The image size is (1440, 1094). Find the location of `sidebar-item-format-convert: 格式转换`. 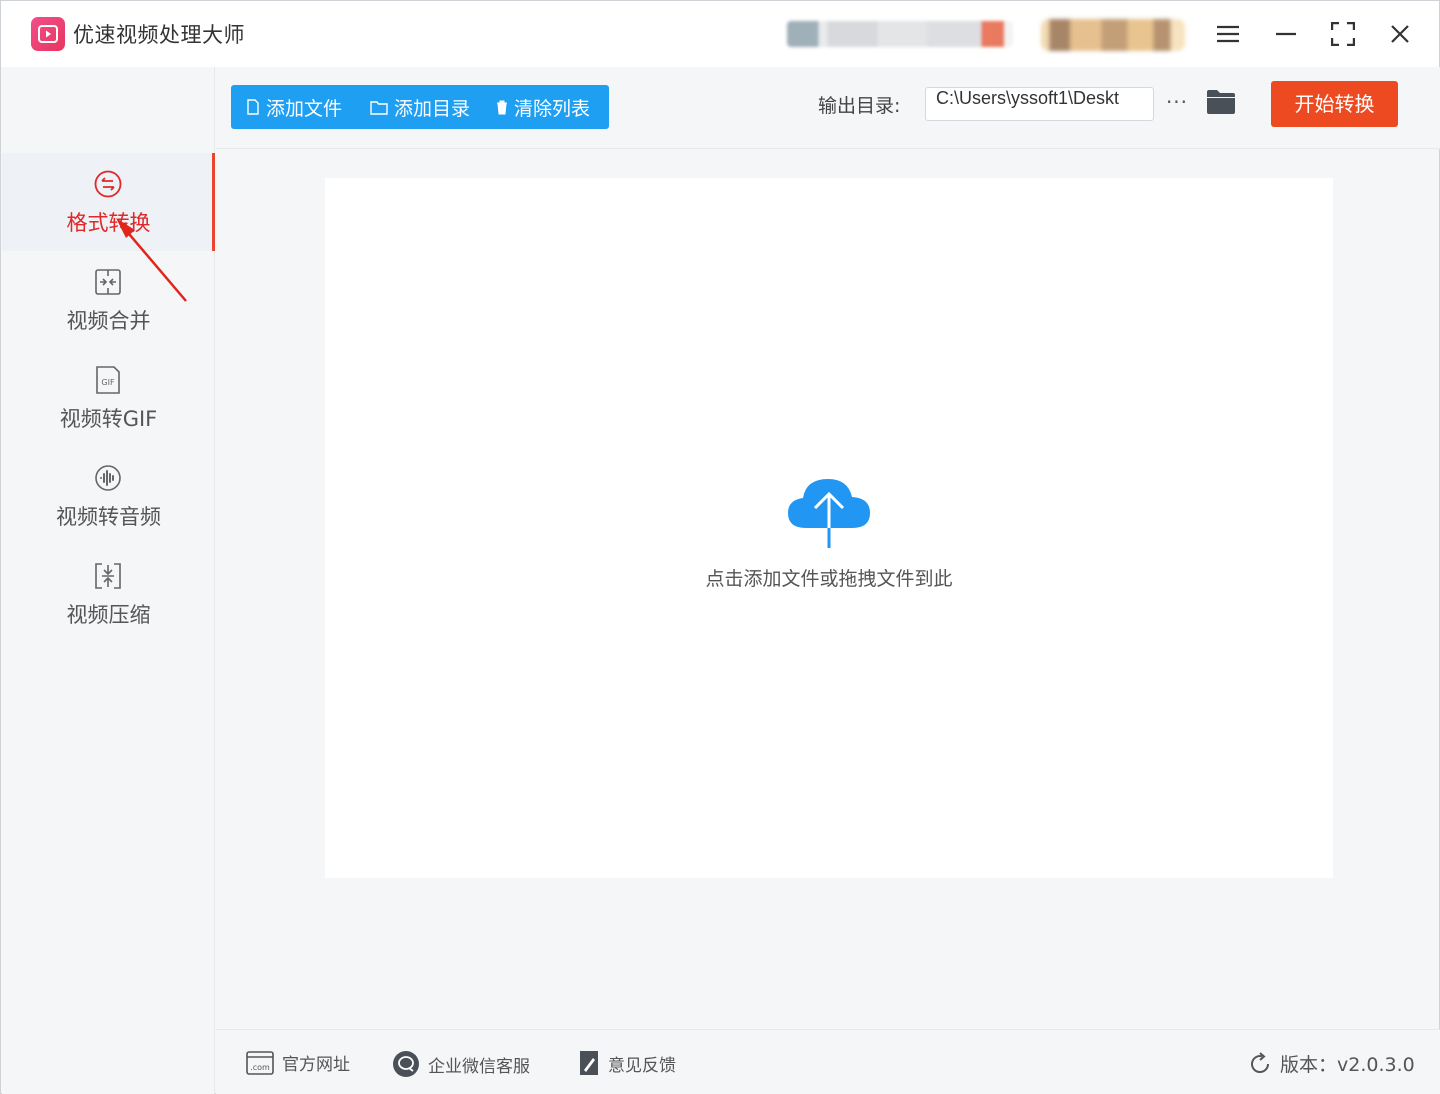

sidebar-item-format-convert: 格式转换 is located at coordinates (108, 202).